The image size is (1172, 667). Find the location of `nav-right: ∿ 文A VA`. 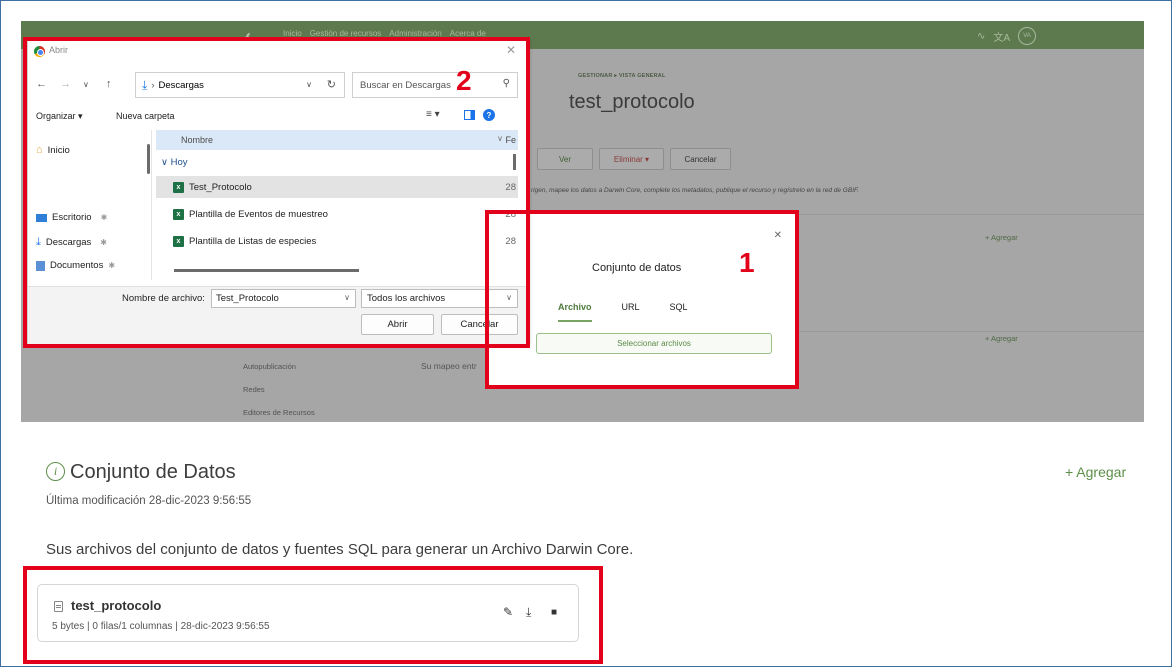

nav-right: ∿ 文A VA is located at coordinates (1006, 36).